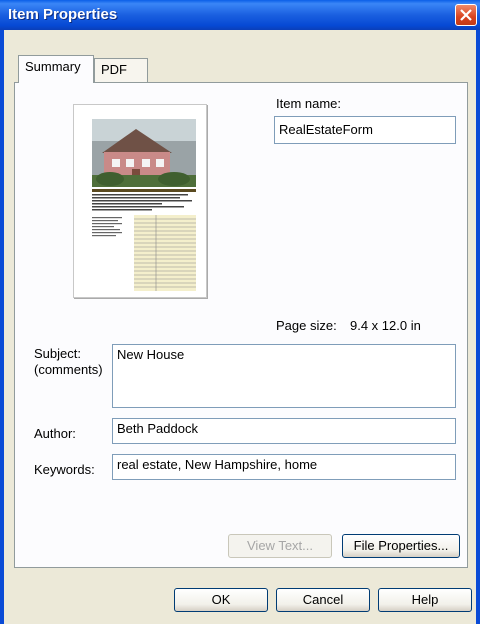 Image resolution: width=480 pixels, height=624 pixels. I want to click on subject-label: Subject:, so click(57, 353).